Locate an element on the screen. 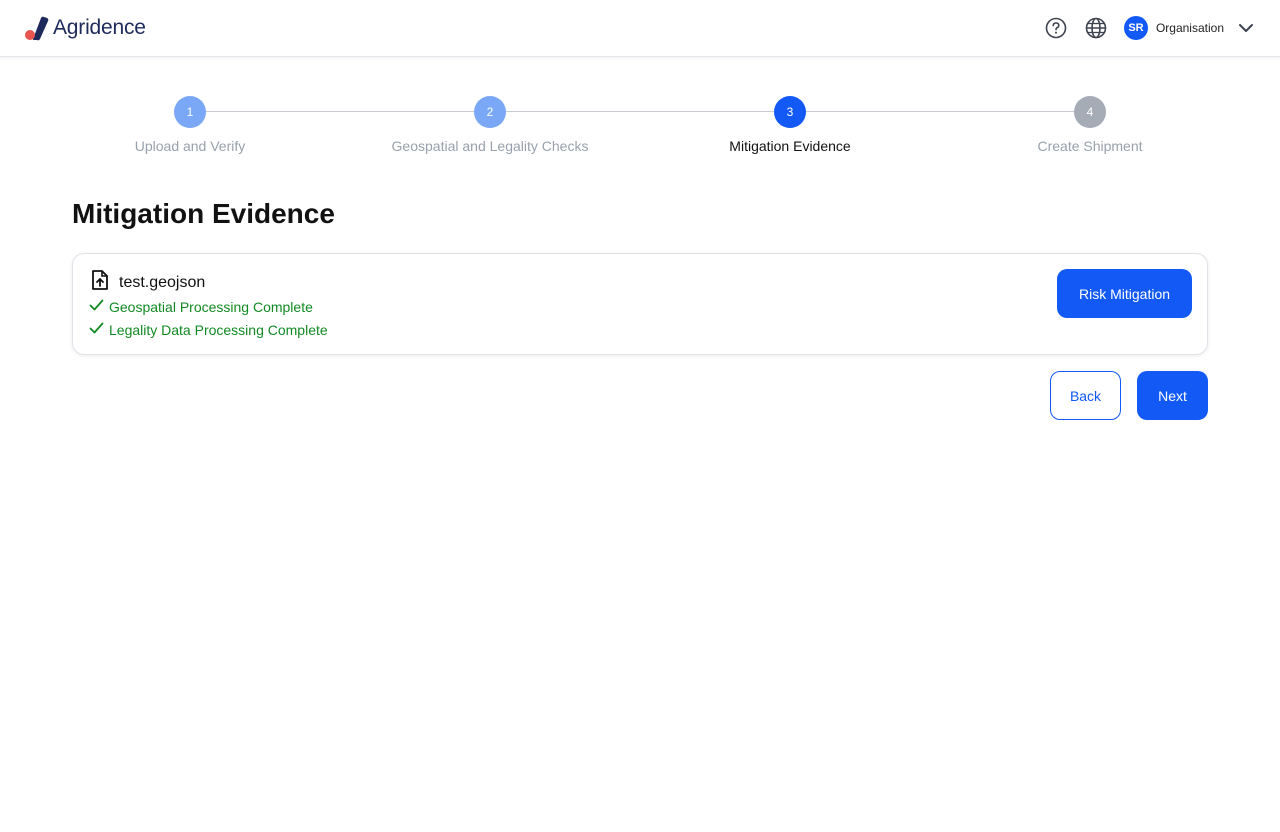 The width and height of the screenshot is (1280, 832). file-row: test.geojson is located at coordinates (148, 282).